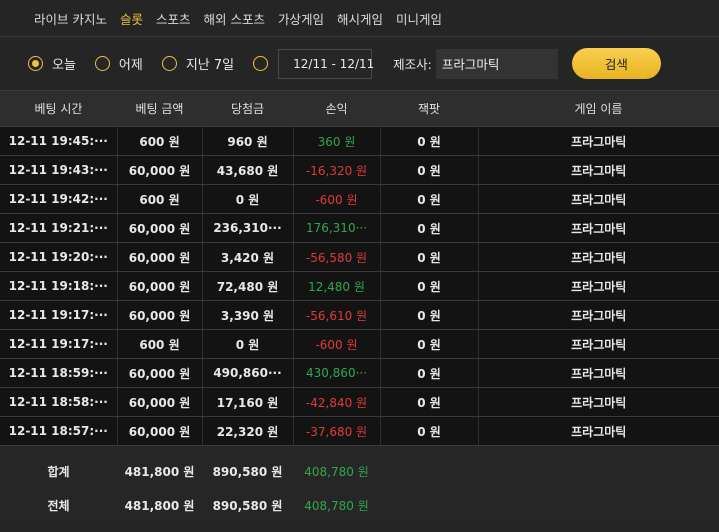 This screenshot has height=532, width=719. What do you see at coordinates (336, 109) in the screenshot?
I see `header-profit-loss: 손익` at bounding box center [336, 109].